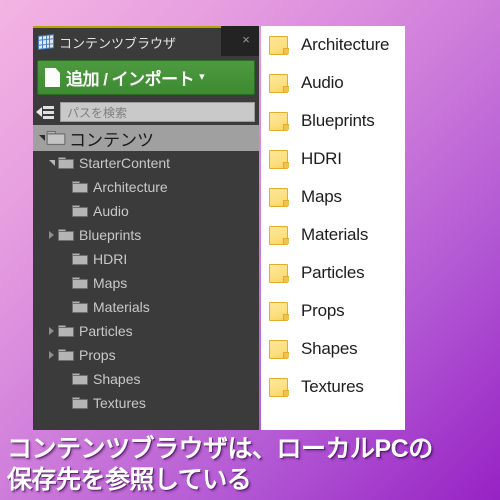  What do you see at coordinates (110, 283) in the screenshot?
I see `tree-item-label: Maps` at bounding box center [110, 283].